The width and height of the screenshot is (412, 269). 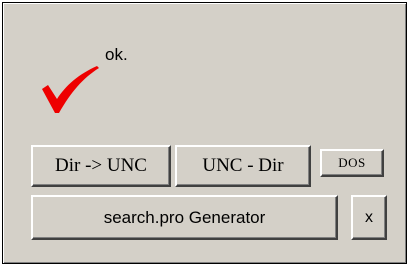 What do you see at coordinates (70, 89) in the screenshot?
I see `checkmark-icon` at bounding box center [70, 89].